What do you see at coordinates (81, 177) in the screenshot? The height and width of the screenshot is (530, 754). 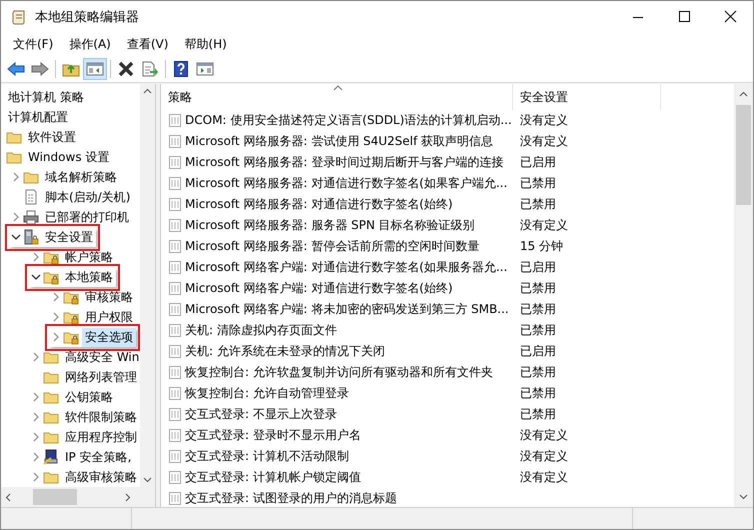 I see `tree-item: 域名解析策略` at bounding box center [81, 177].